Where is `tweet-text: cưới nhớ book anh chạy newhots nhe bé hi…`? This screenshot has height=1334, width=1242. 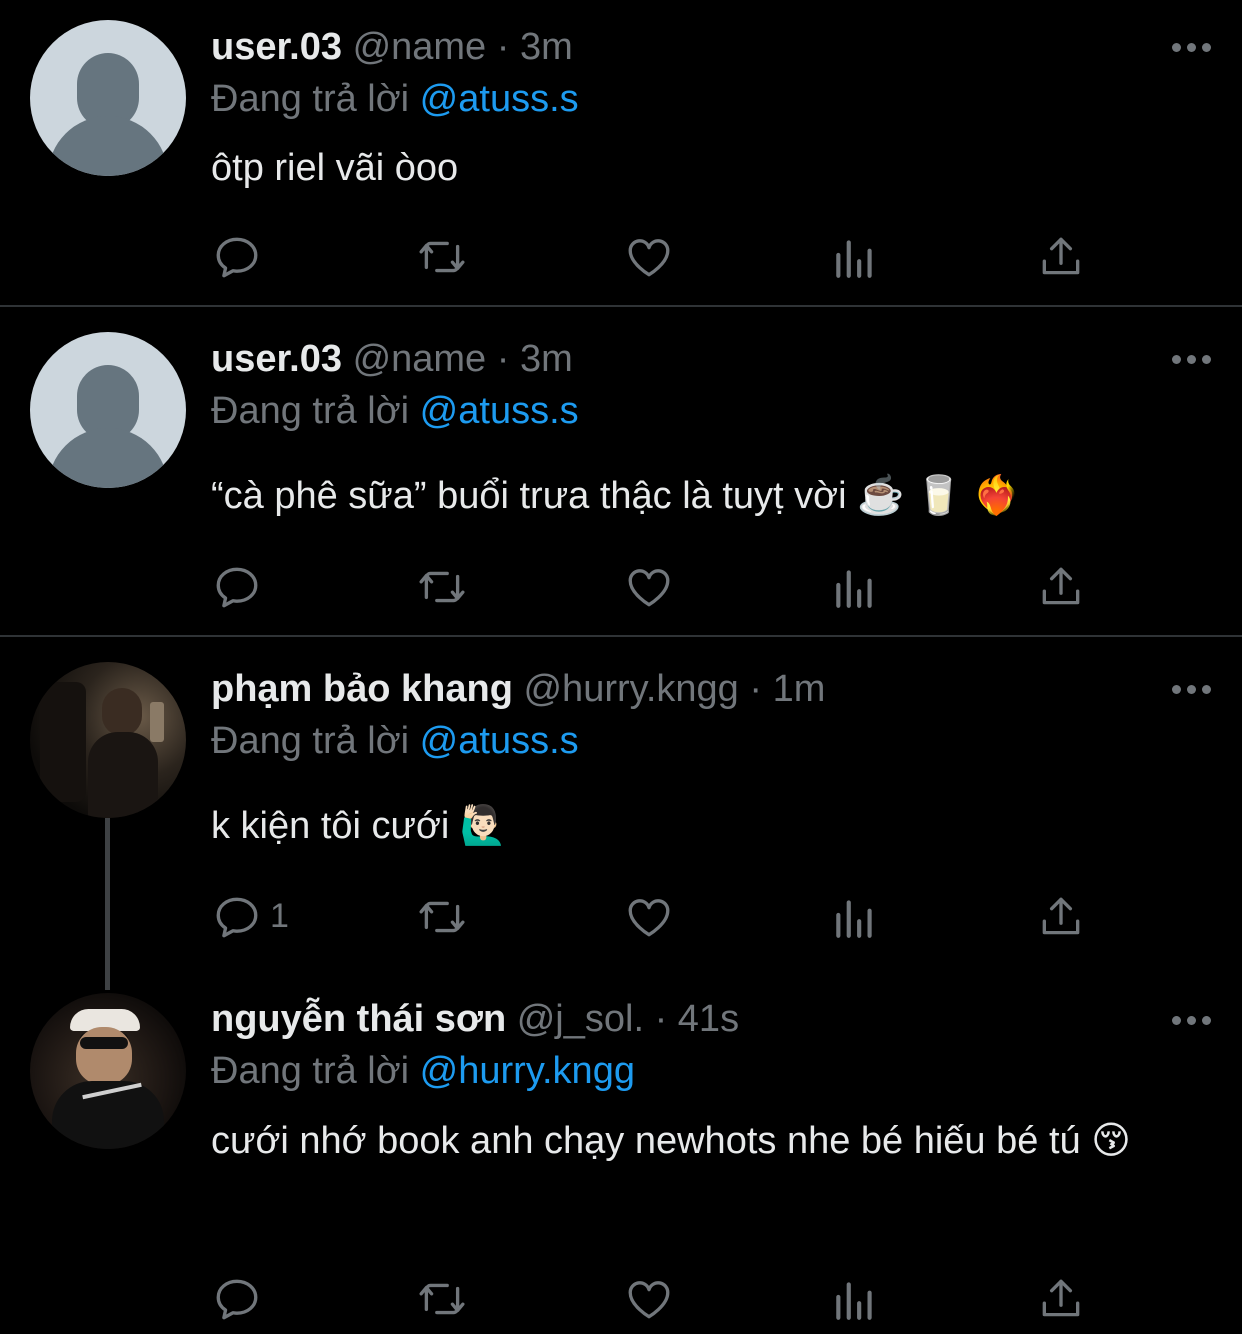 tweet-text: cưới nhớ book anh chạy newhots nhe bé hi… is located at coordinates (671, 1141).